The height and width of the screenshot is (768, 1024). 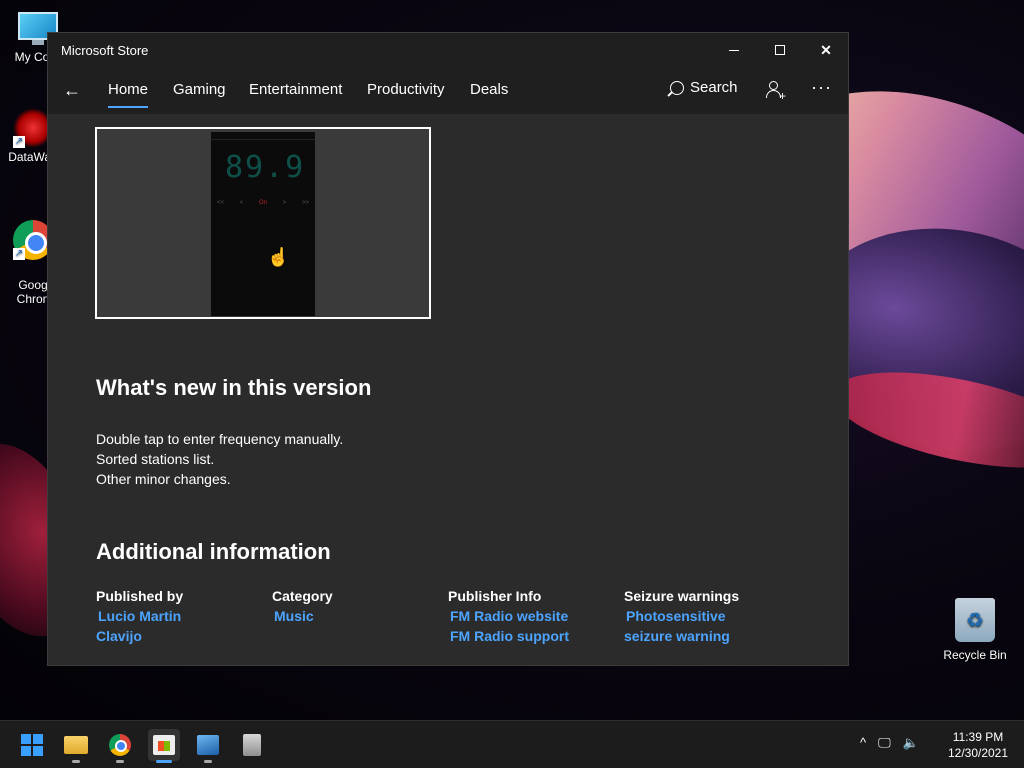 What do you see at coordinates (783, 96) in the screenshot?
I see `plus-icon: +` at bounding box center [783, 96].